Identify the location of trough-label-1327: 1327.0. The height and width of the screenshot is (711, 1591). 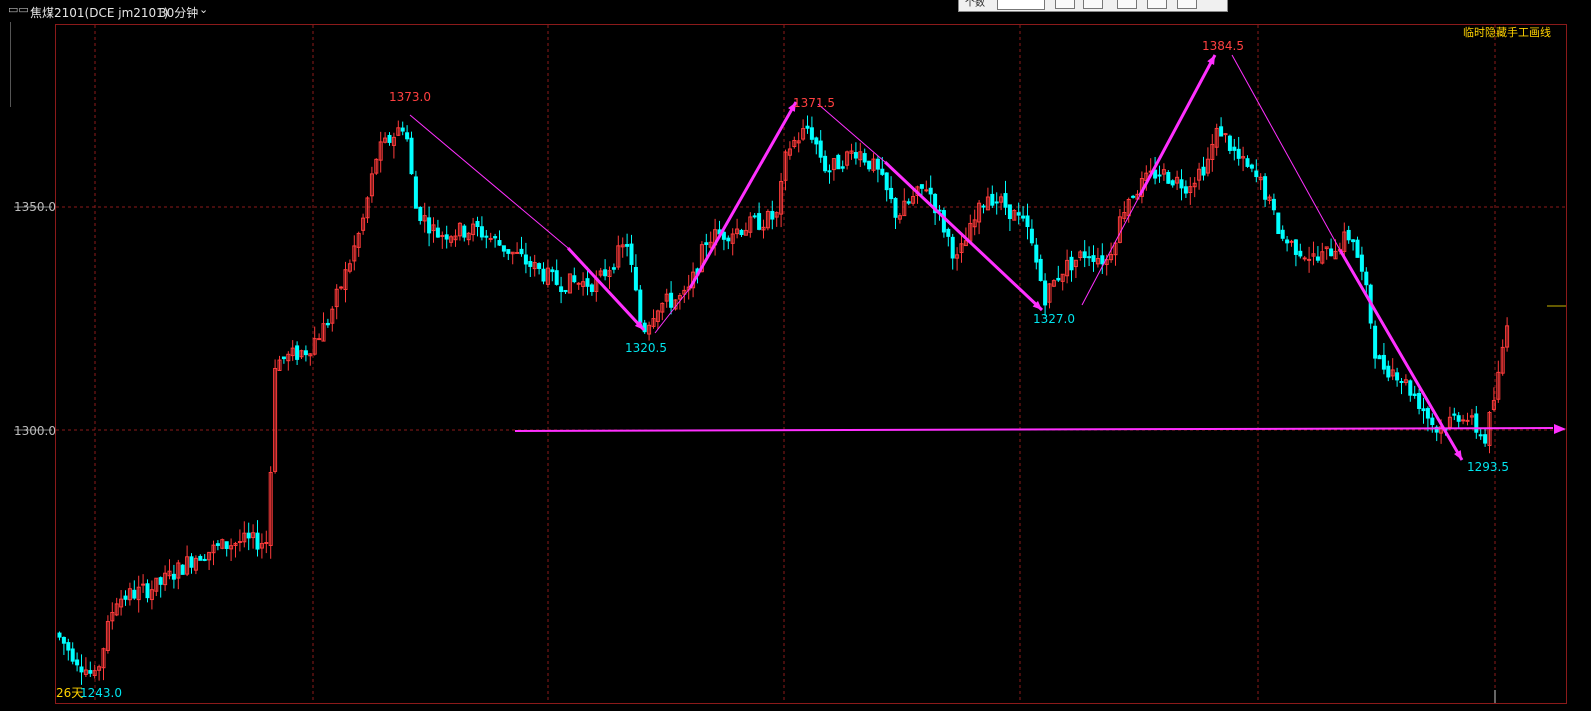
(1054, 319).